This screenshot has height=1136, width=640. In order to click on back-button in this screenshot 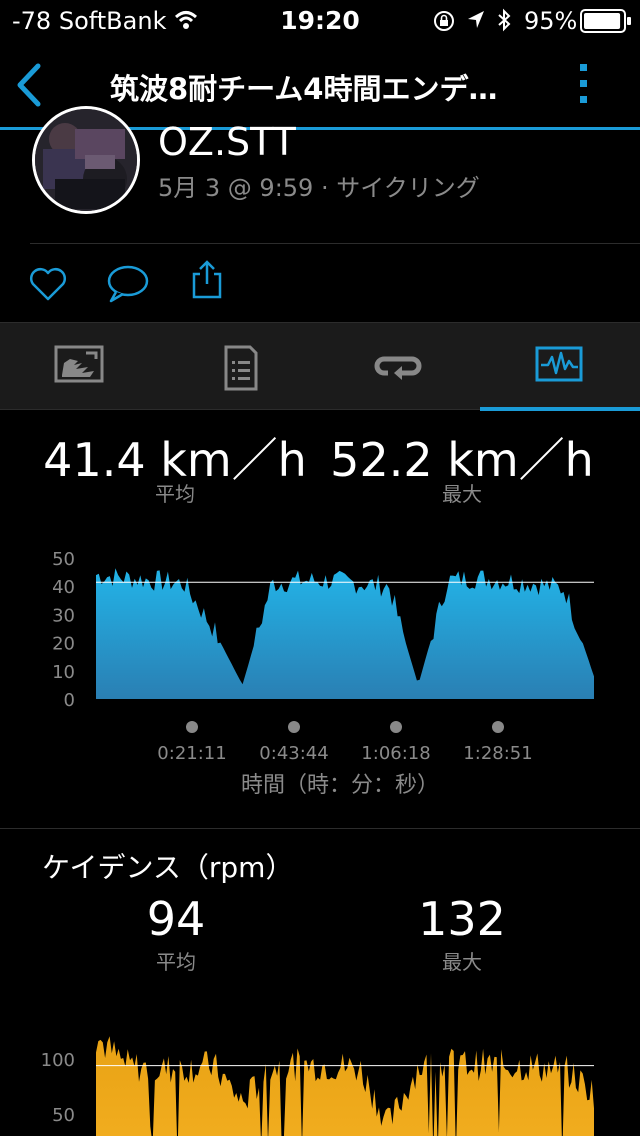, I will do `click(30, 85)`.